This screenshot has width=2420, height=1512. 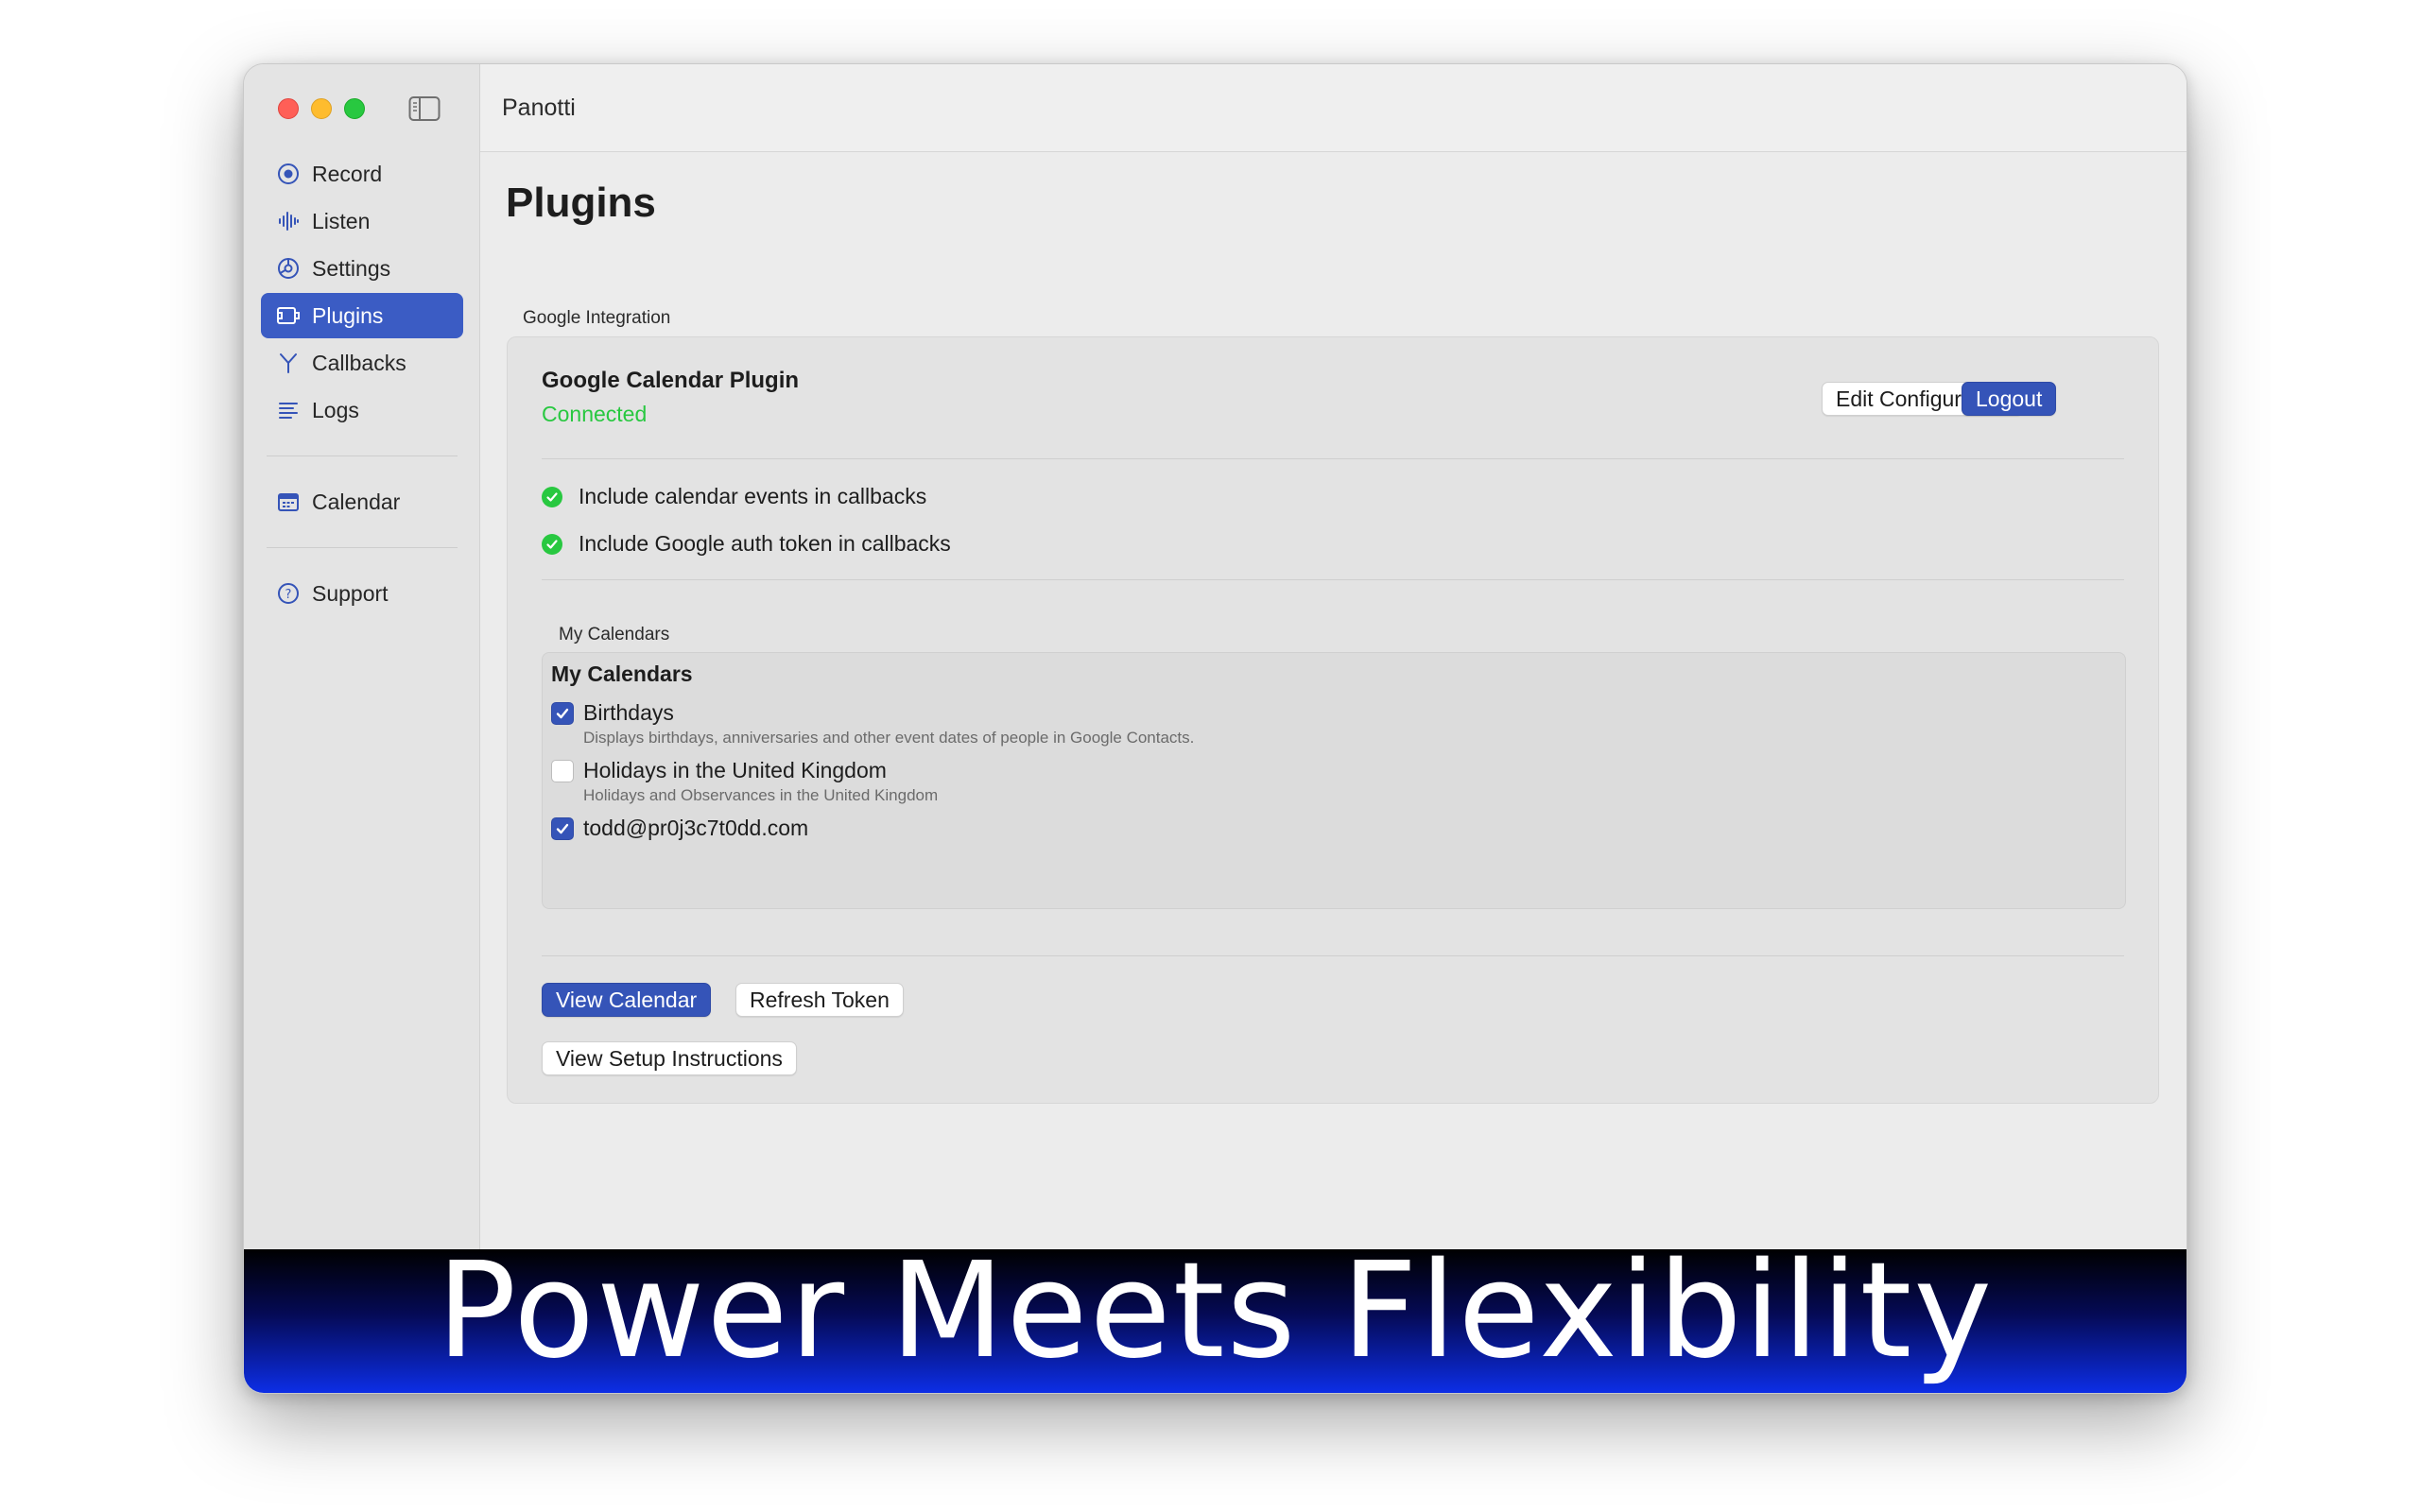 What do you see at coordinates (595, 414) in the screenshot?
I see `status-badge: Connected` at bounding box center [595, 414].